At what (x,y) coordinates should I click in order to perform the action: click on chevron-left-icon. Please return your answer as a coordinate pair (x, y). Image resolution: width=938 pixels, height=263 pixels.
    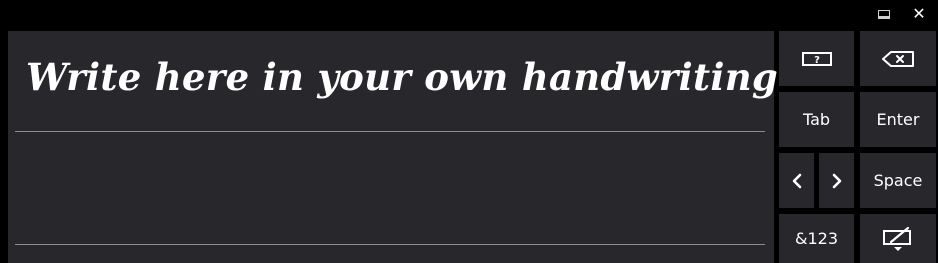
    Looking at the image, I should click on (796, 180).